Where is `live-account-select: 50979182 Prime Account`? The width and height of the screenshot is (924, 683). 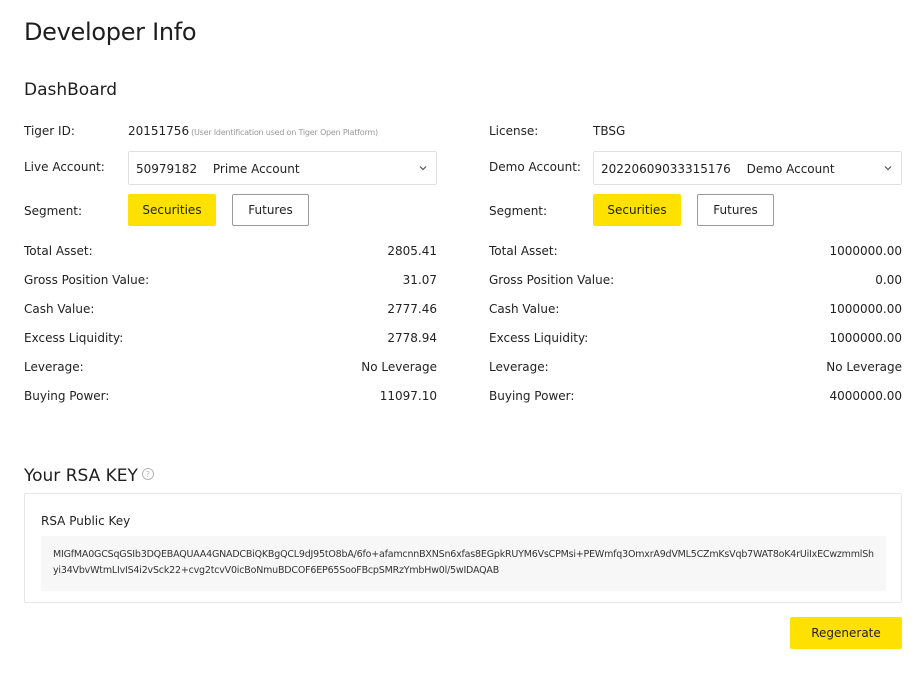 live-account-select: 50979182 Prime Account is located at coordinates (282, 168).